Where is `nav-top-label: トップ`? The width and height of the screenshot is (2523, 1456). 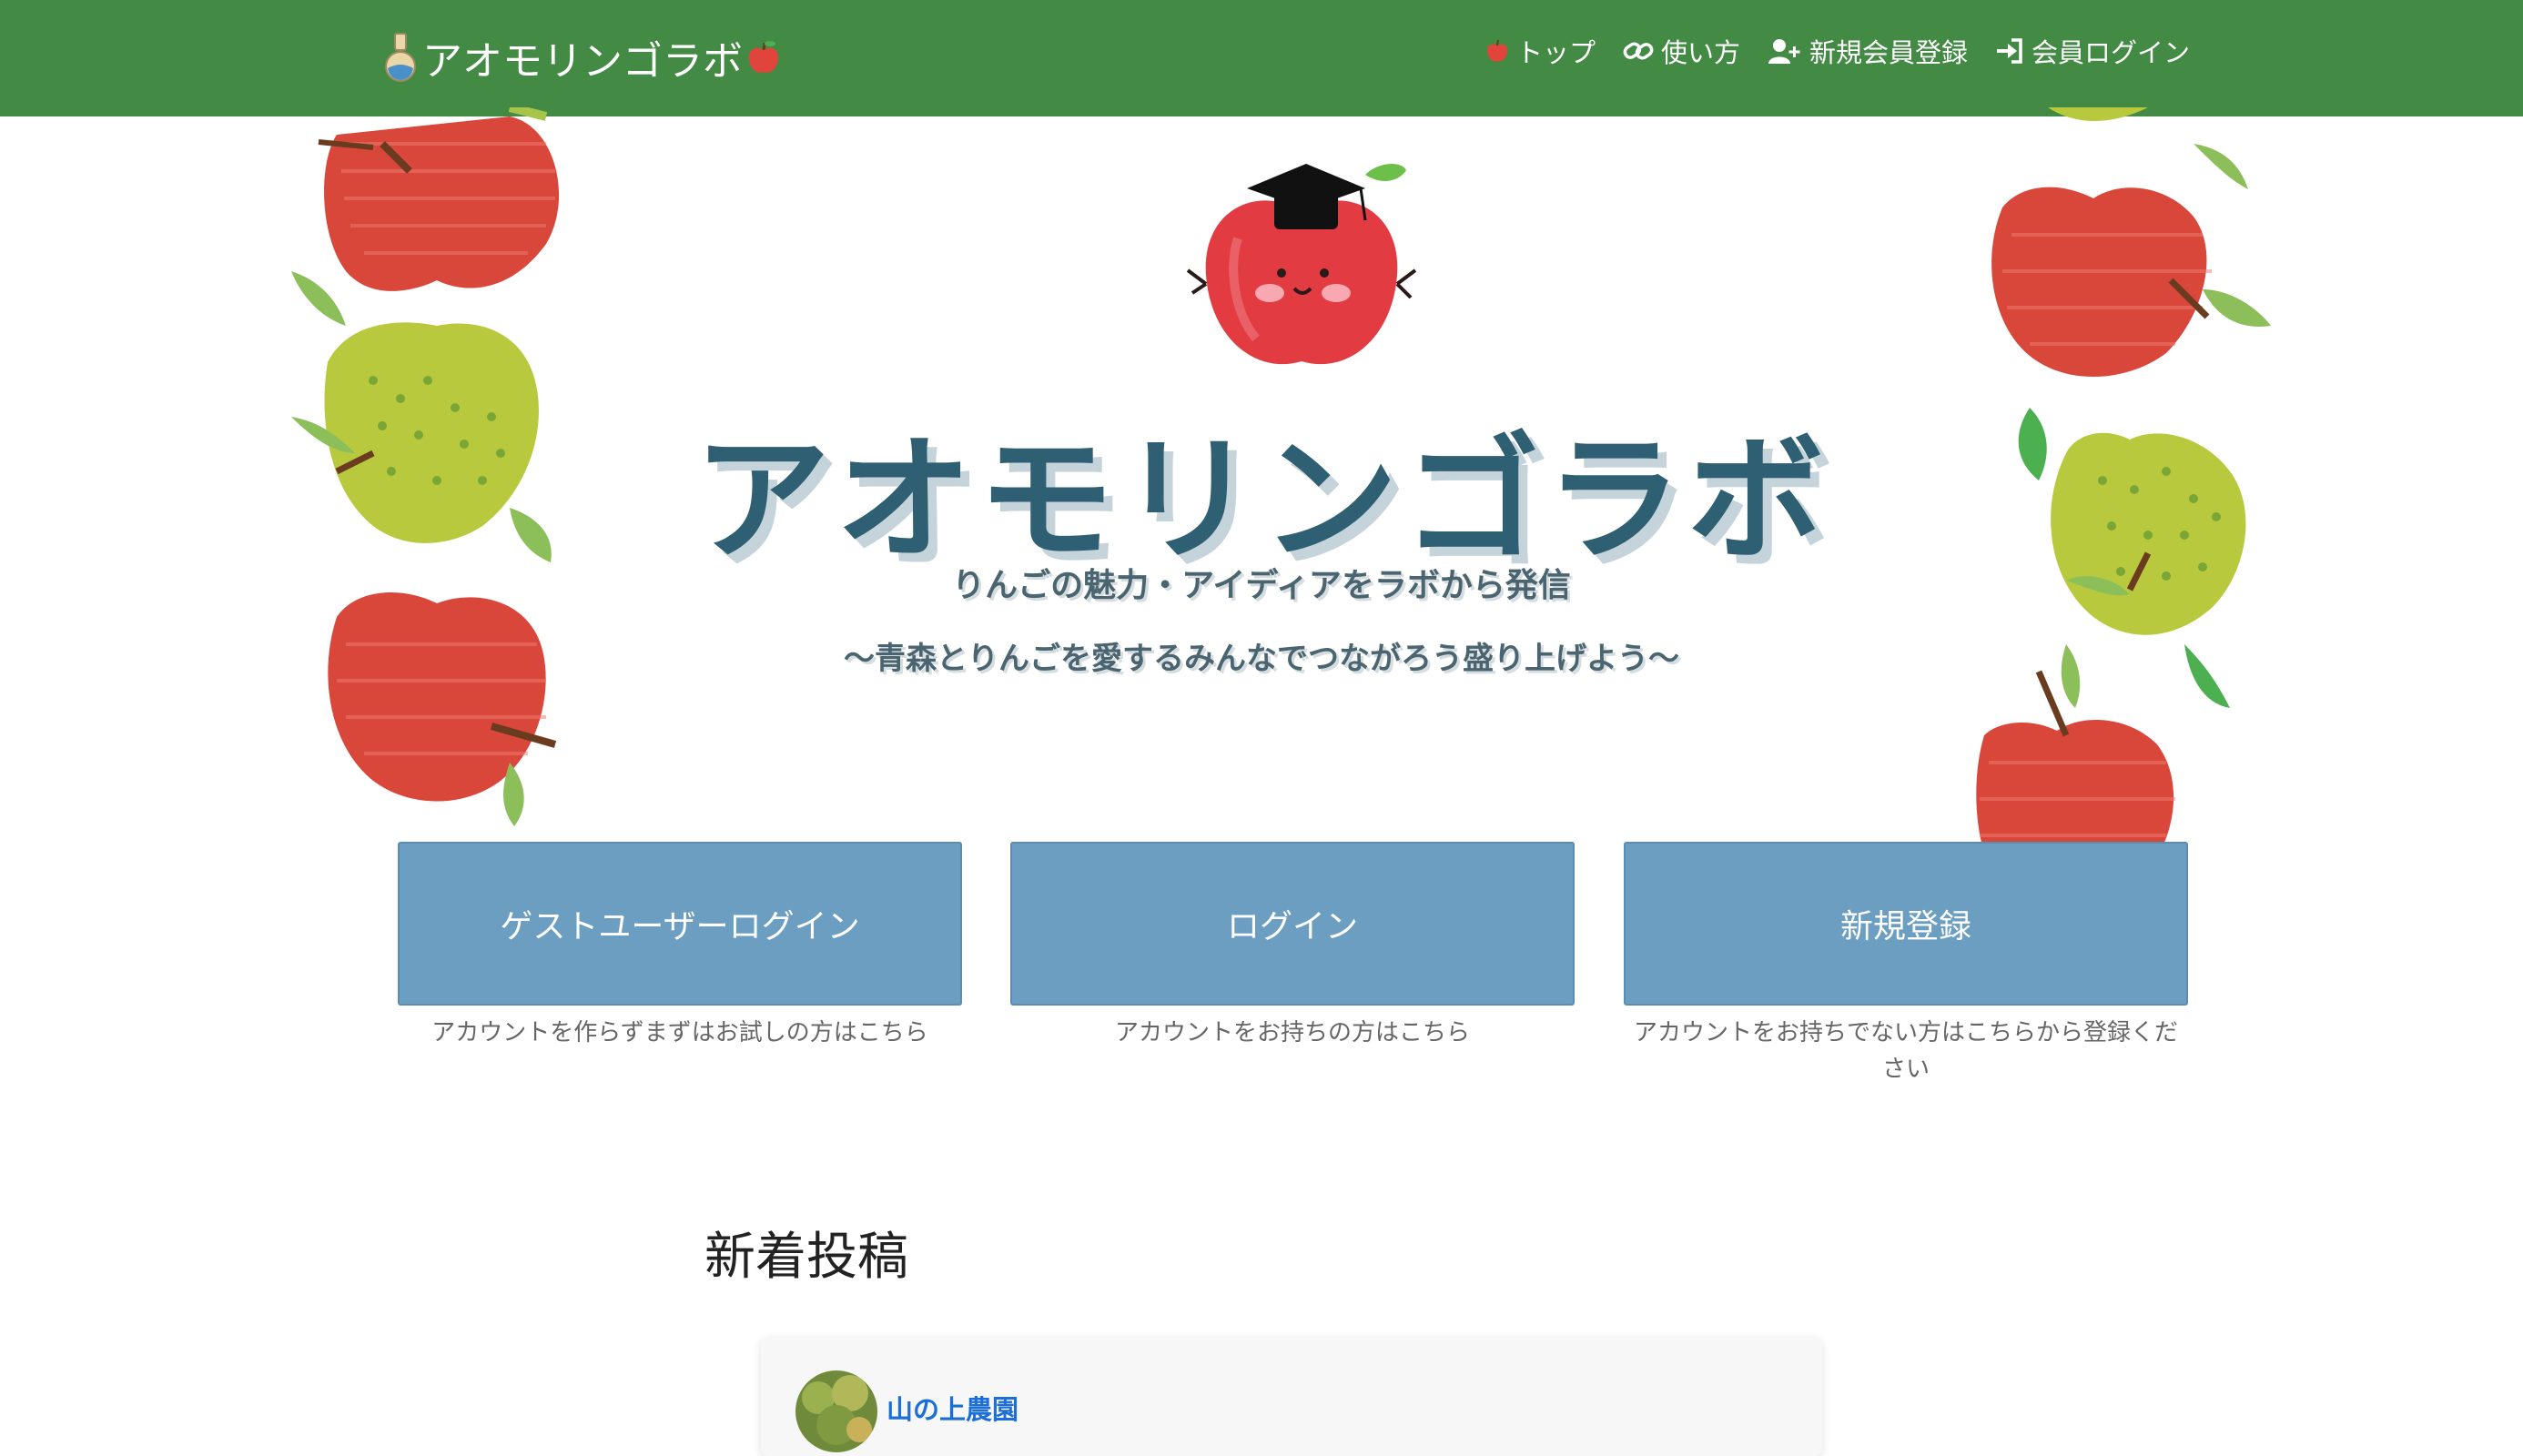 nav-top-label: トップ is located at coordinates (1555, 53).